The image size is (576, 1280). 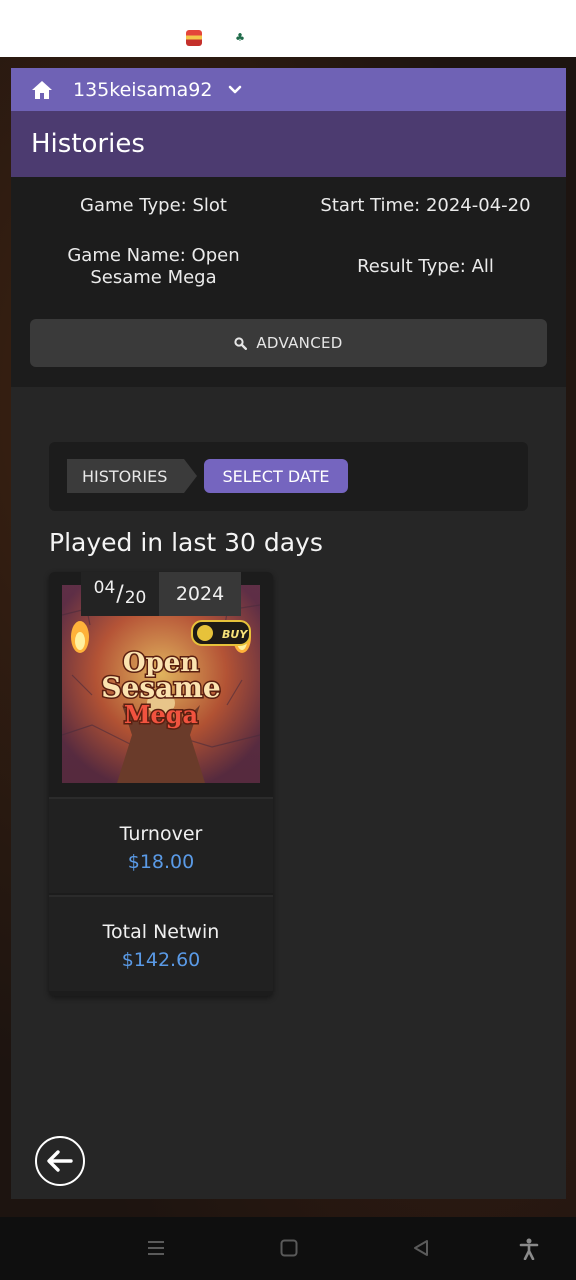 I want to click on system-navigation-bar, so click(x=288, y=1248).